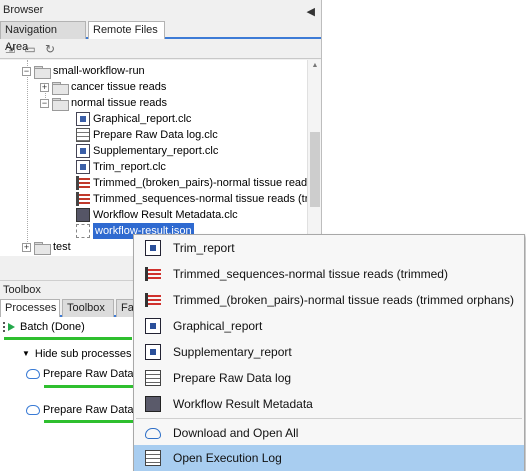 This screenshot has width=526, height=471. What do you see at coordinates (83, 354) in the screenshot?
I see `hide-sub-label: Hide sub processes` at bounding box center [83, 354].